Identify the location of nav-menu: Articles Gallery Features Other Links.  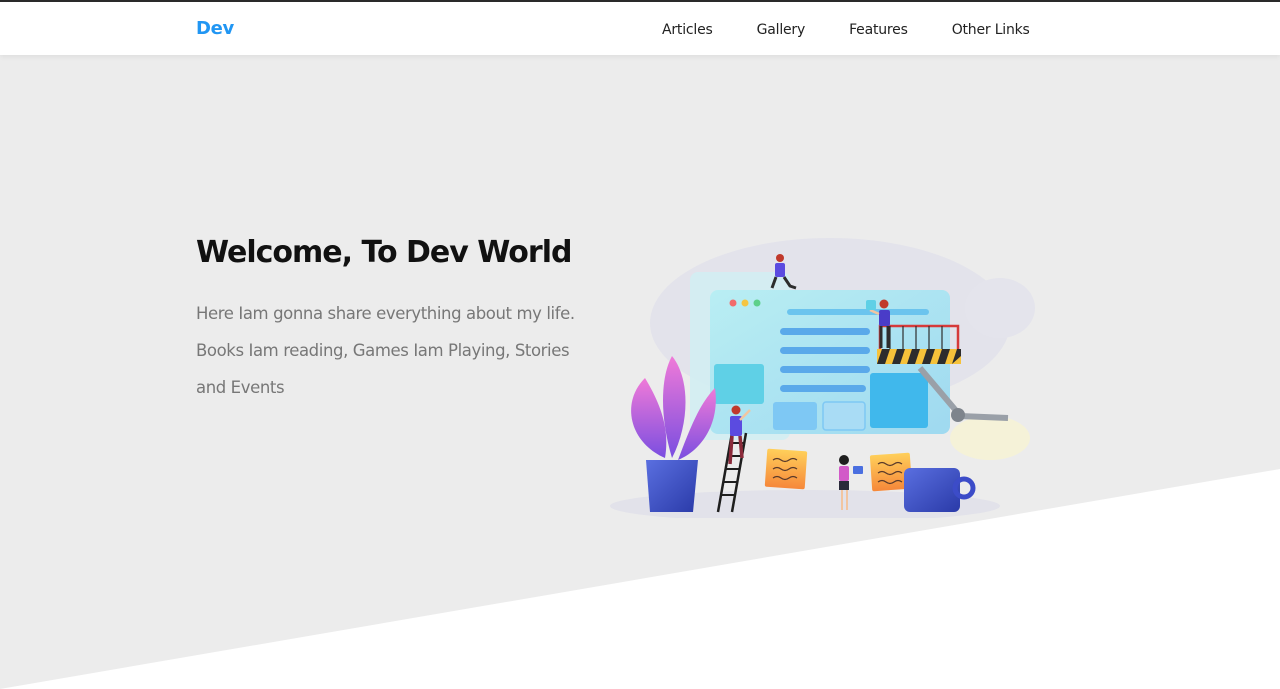
(846, 30).